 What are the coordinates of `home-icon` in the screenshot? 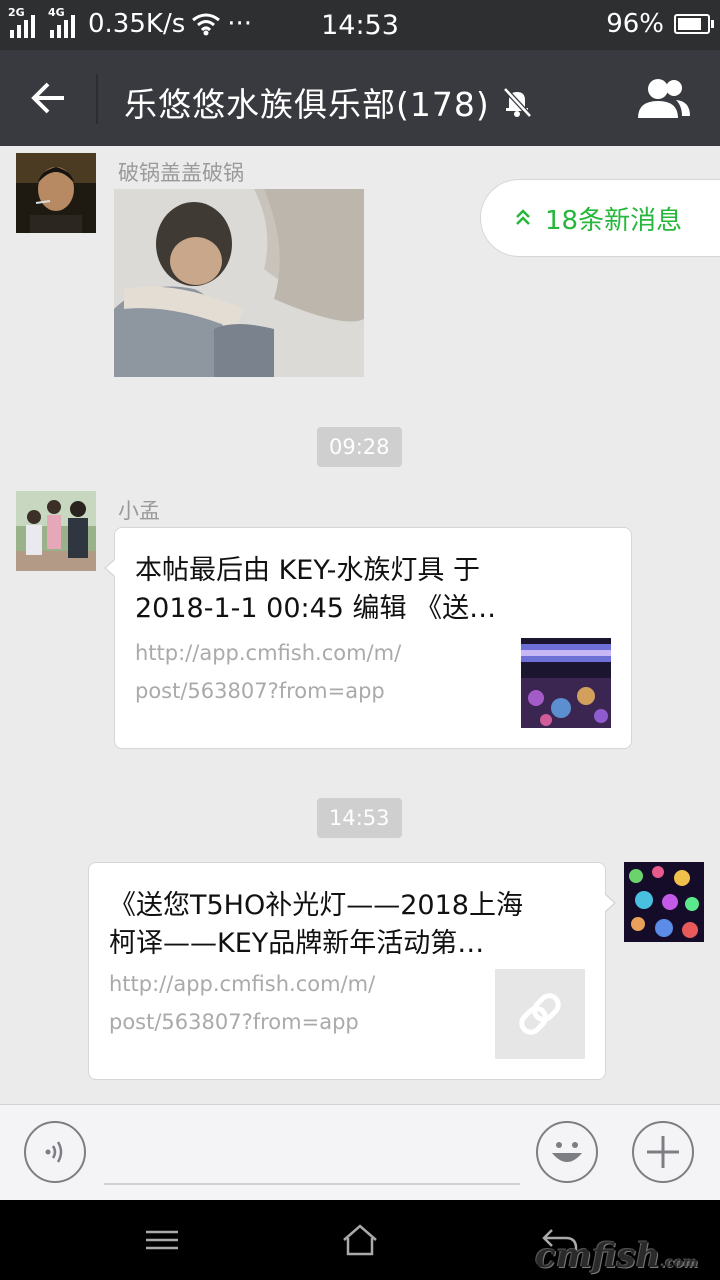 It's located at (360, 1240).